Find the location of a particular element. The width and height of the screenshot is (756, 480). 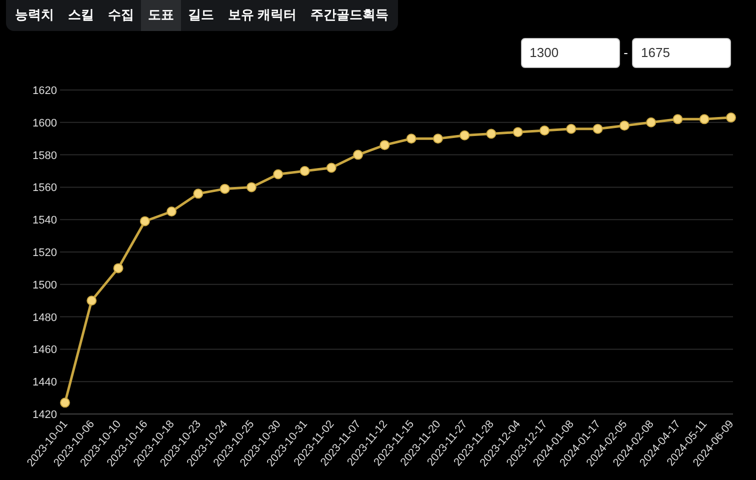

tab: 스킬 is located at coordinates (81, 15).